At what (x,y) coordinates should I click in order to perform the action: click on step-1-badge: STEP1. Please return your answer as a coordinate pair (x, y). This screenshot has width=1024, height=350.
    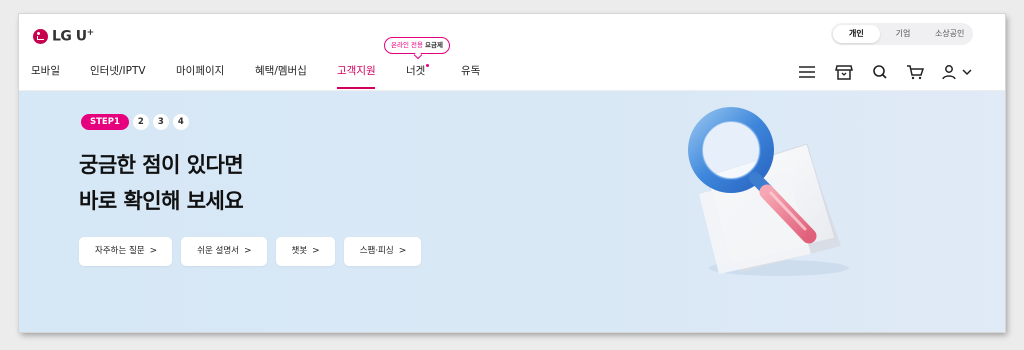
    Looking at the image, I should click on (105, 122).